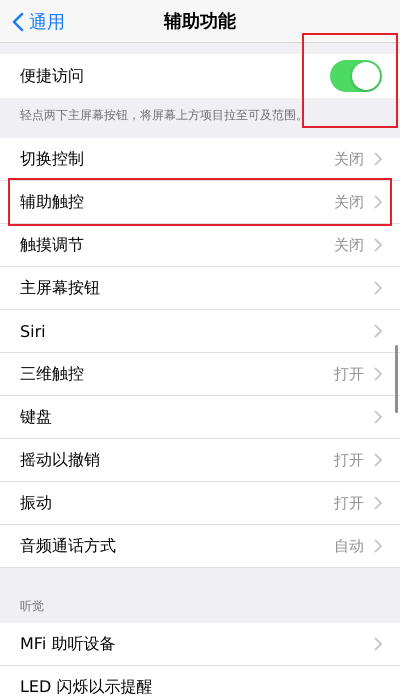 This screenshot has width=400, height=698. I want to click on settings-row: MFi 助听设备, so click(200, 644).